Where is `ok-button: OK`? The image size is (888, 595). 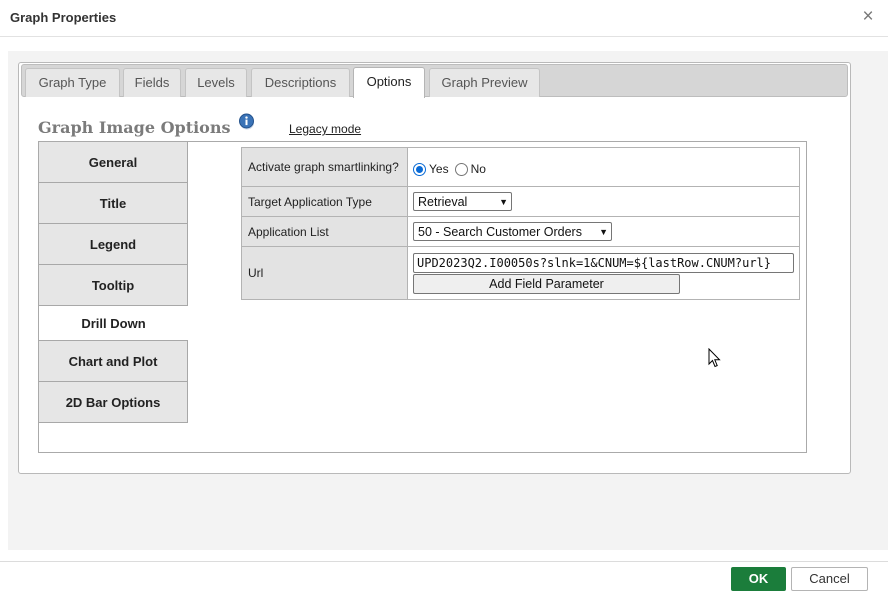 ok-button: OK is located at coordinates (758, 579).